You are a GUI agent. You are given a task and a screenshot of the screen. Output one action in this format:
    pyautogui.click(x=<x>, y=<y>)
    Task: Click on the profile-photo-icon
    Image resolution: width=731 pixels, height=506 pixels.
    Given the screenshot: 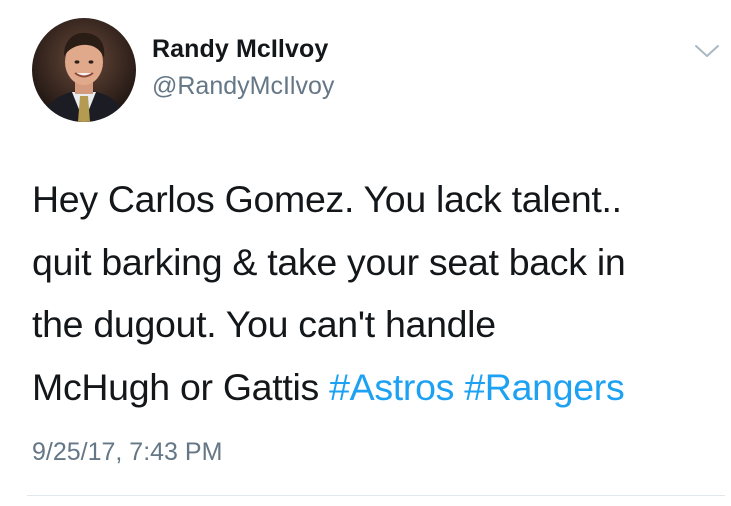 What is the action you would take?
    pyautogui.click(x=84, y=70)
    